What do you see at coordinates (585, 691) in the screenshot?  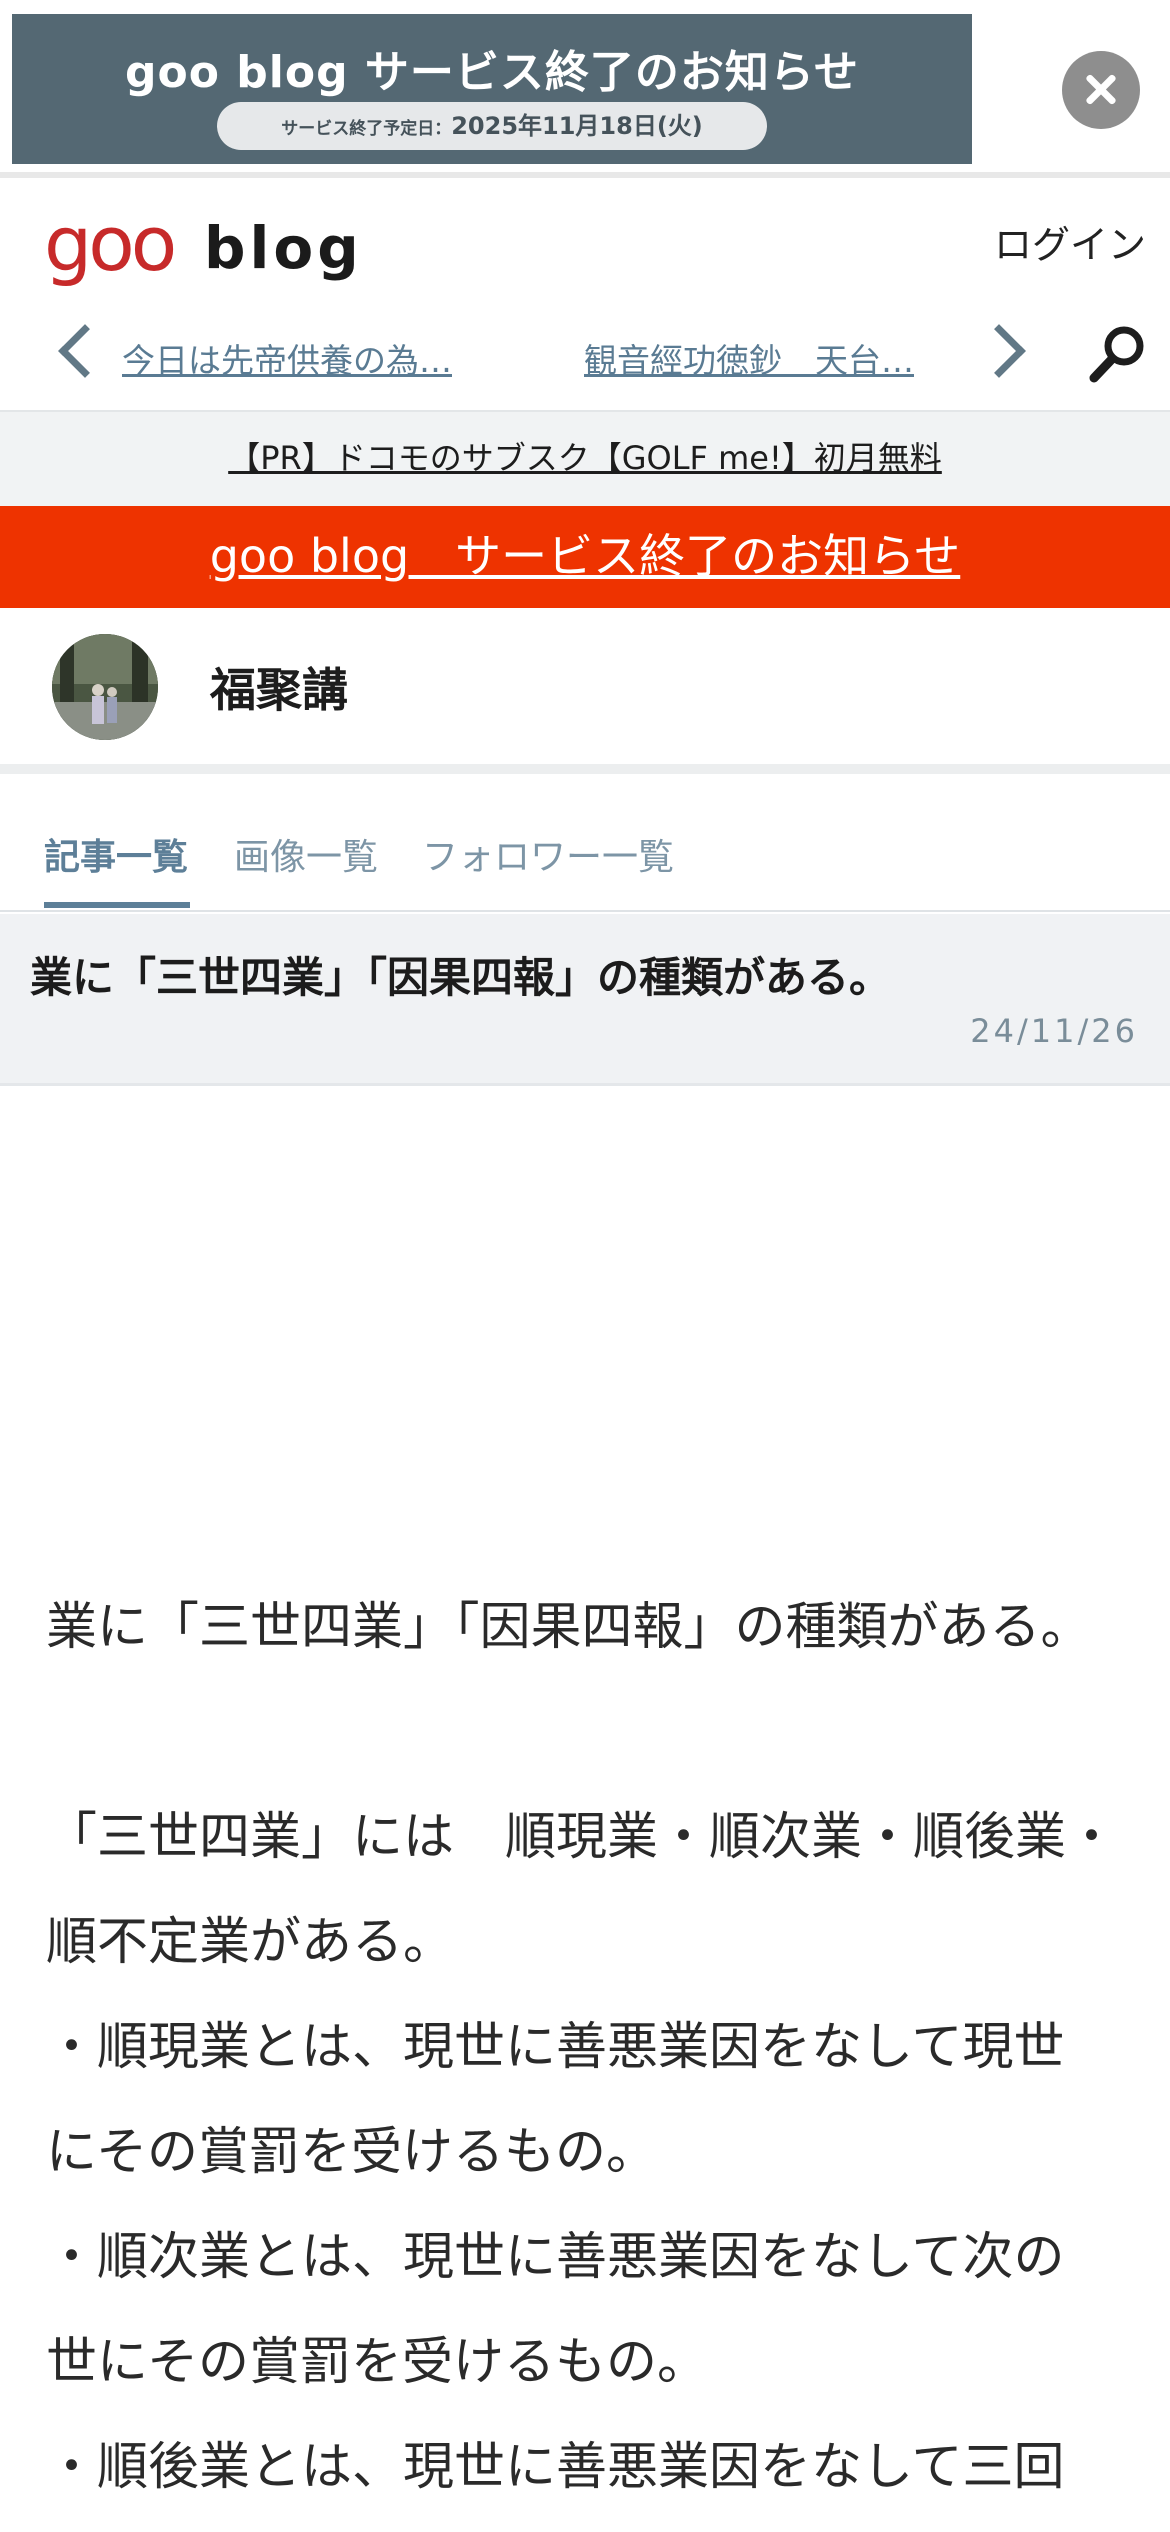 I see `blog-profile: 福聚講` at bounding box center [585, 691].